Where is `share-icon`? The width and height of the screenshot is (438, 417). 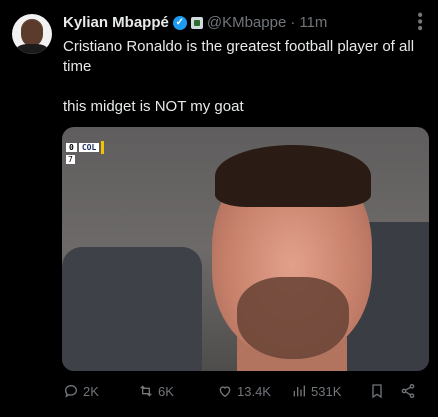 share-icon is located at coordinates (408, 391).